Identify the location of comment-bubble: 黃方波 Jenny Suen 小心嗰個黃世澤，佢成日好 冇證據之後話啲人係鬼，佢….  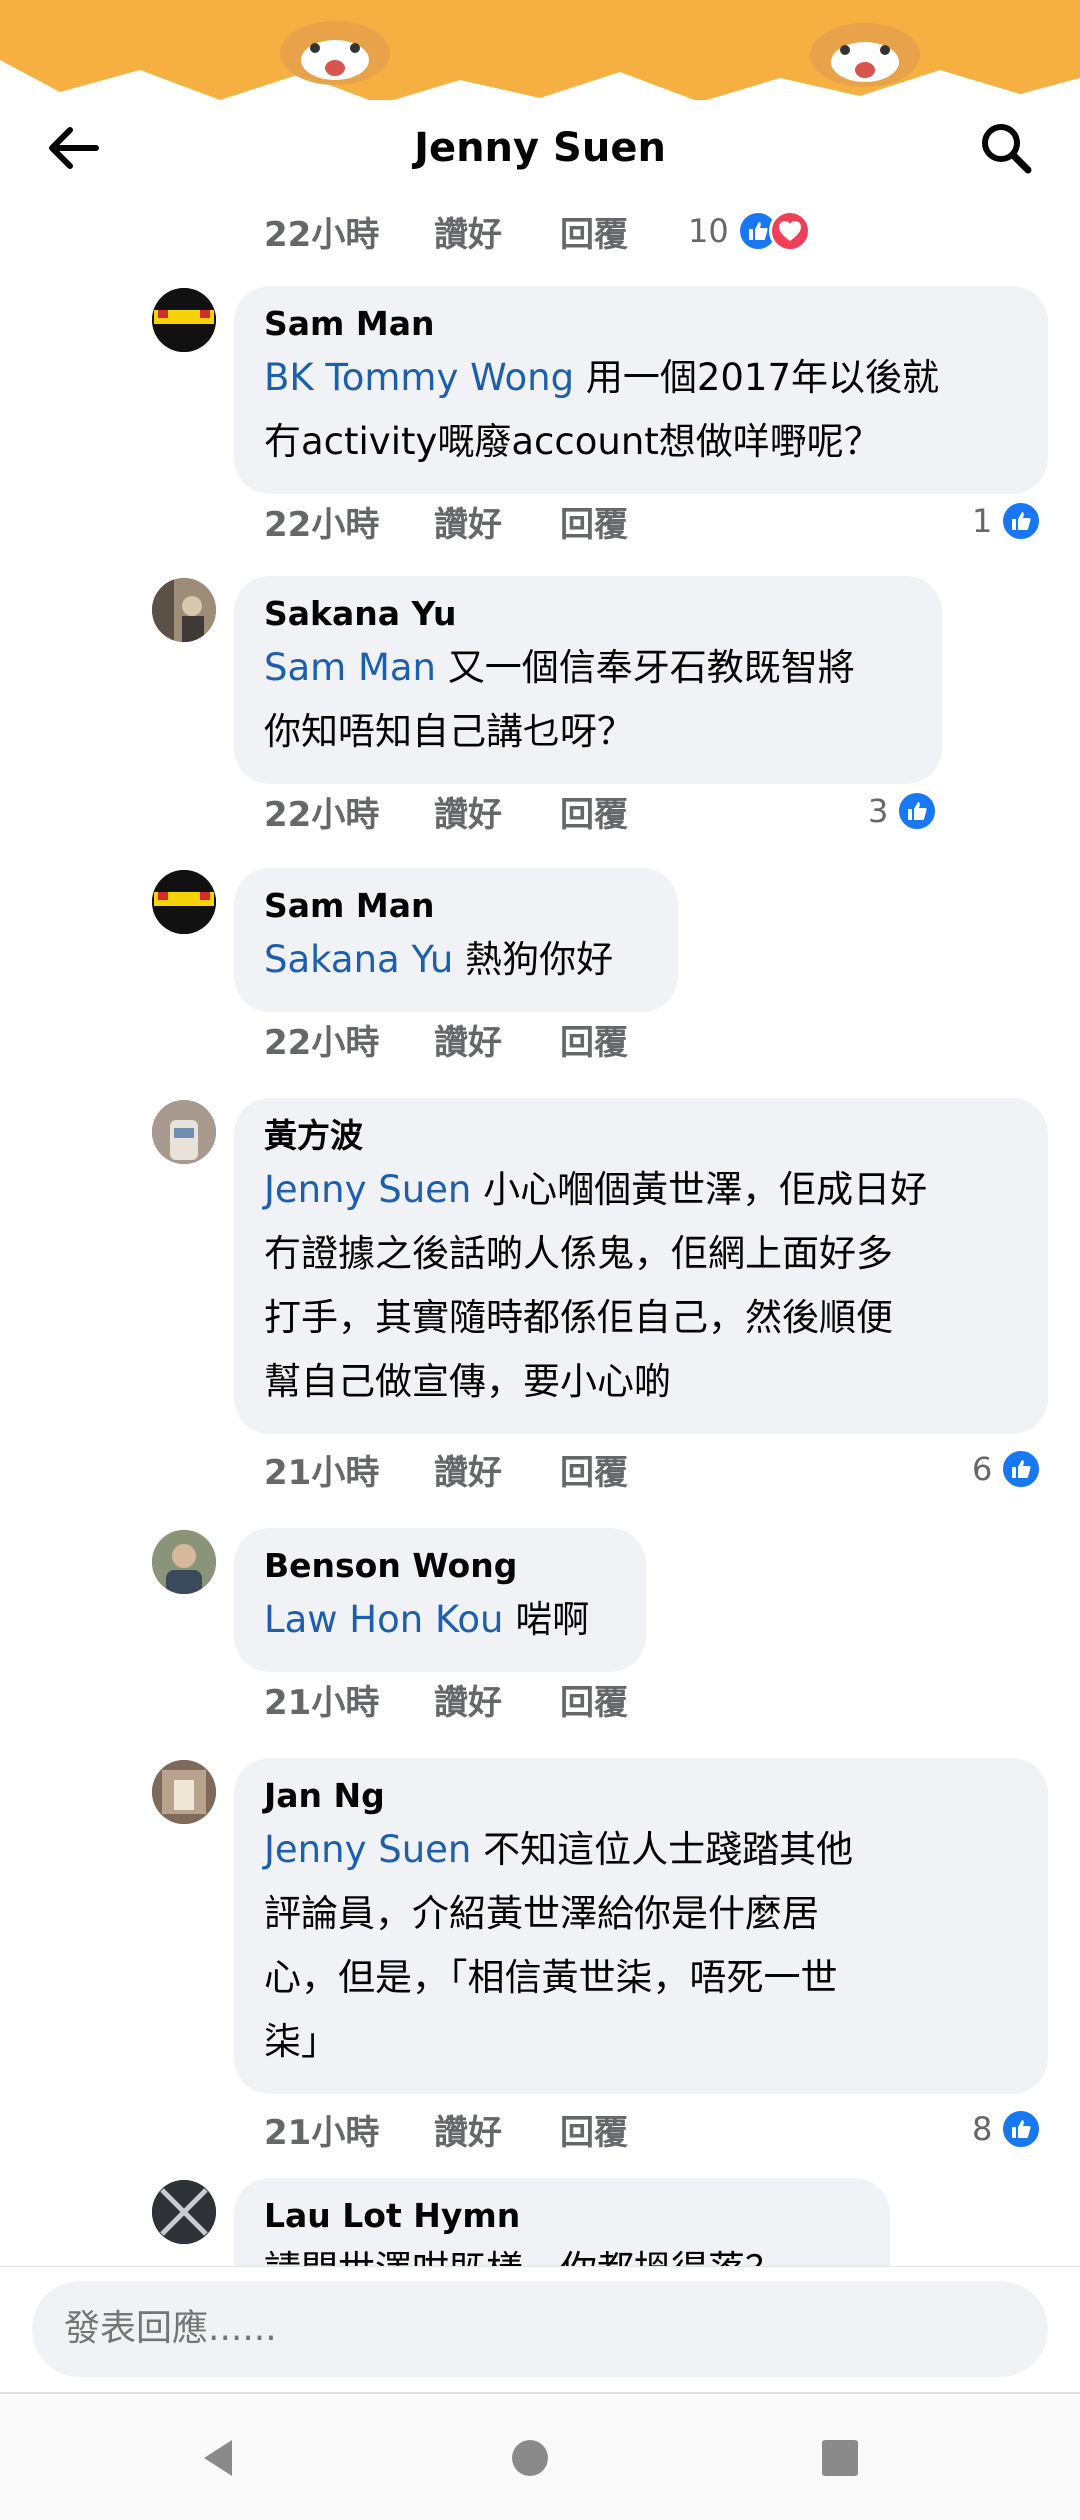
(641, 1266).